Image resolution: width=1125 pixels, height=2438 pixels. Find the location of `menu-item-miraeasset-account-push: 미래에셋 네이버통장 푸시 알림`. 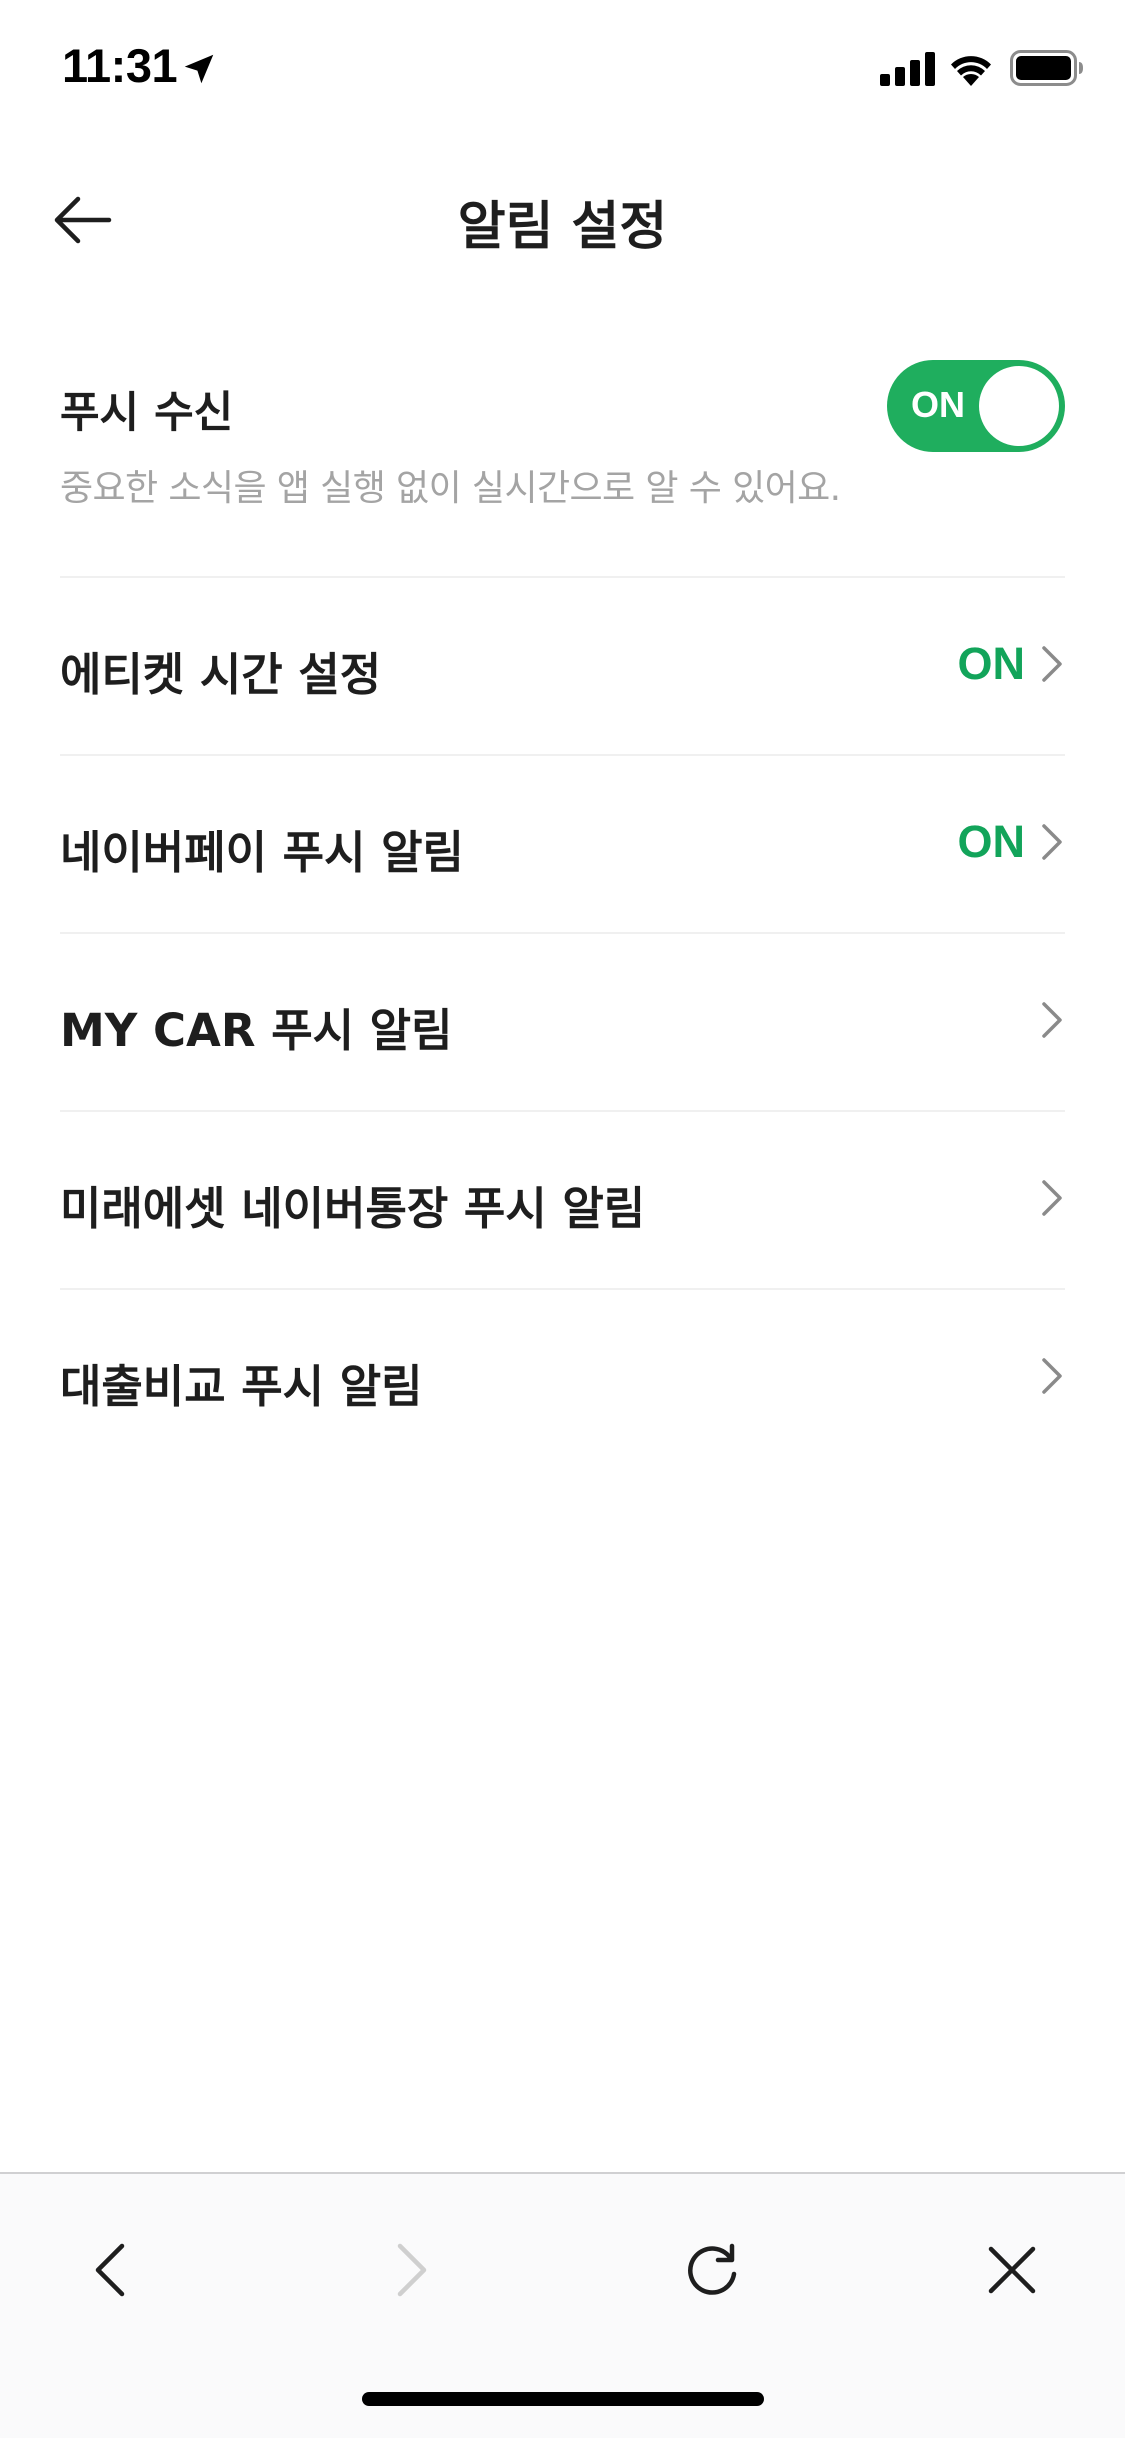

menu-item-miraeasset-account-push: 미래에셋 네이버통장 푸시 알림 is located at coordinates (562, 1199).